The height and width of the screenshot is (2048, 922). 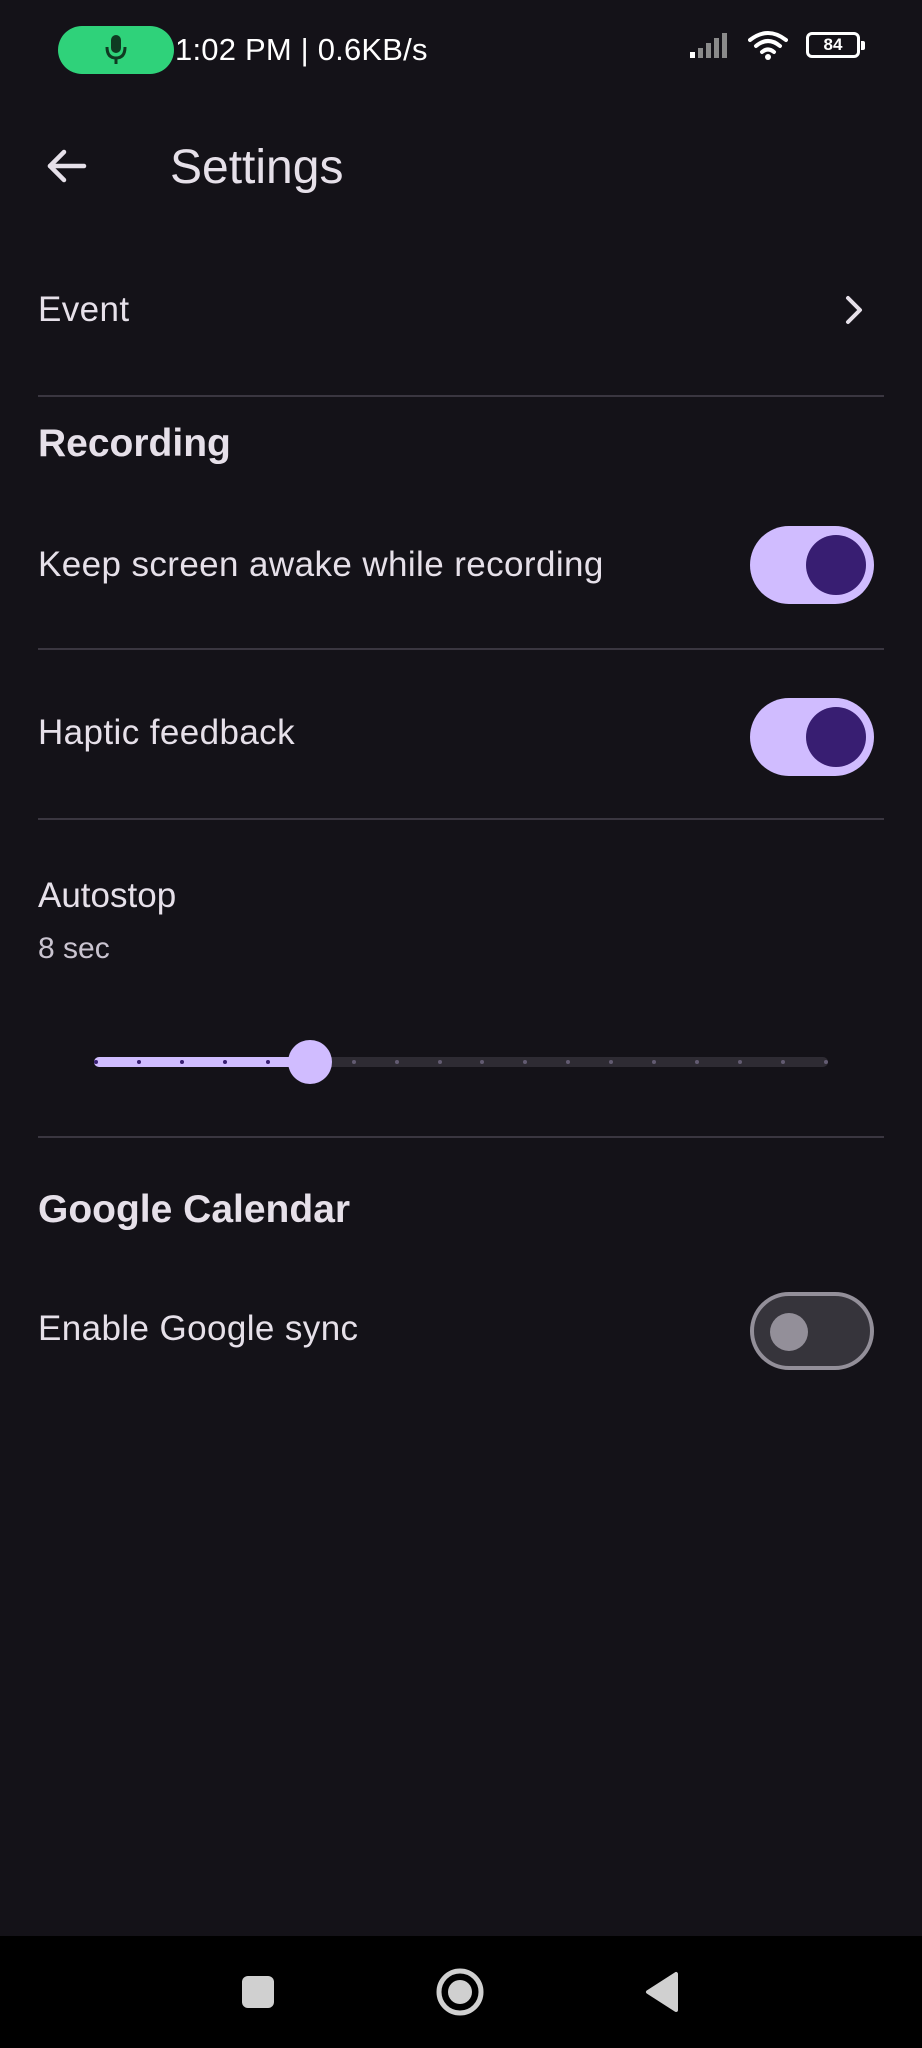 I want to click on signal-icon, so click(x=708, y=45).